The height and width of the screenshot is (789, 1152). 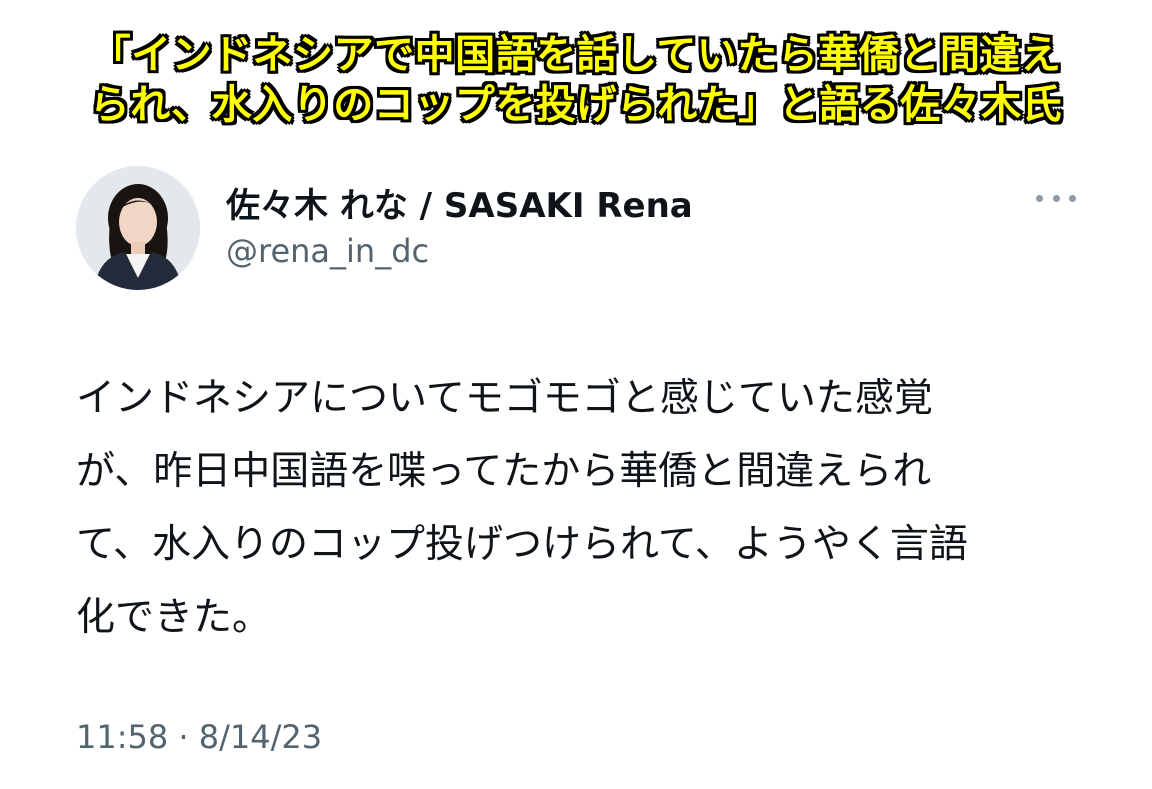 I want to click on tweet-text-line: て、水入りのコップ投げつけられて、ようやく言語, so click(x=522, y=544).